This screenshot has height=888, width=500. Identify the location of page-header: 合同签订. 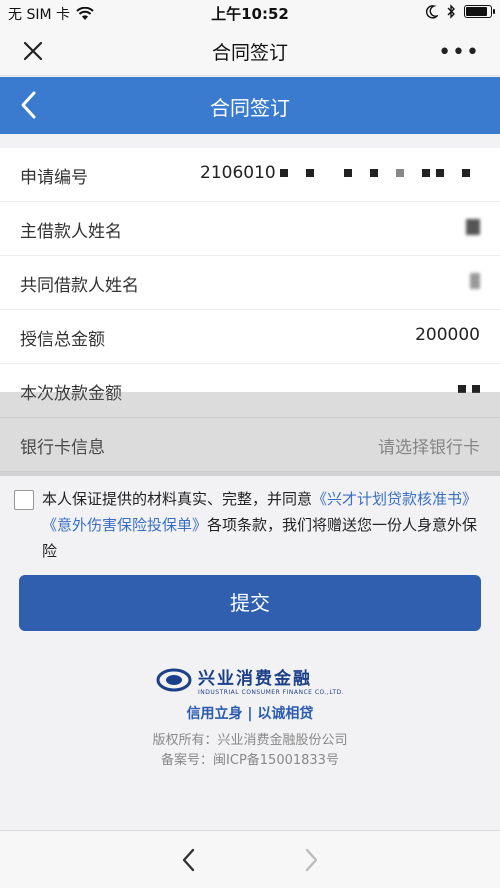
(250, 105).